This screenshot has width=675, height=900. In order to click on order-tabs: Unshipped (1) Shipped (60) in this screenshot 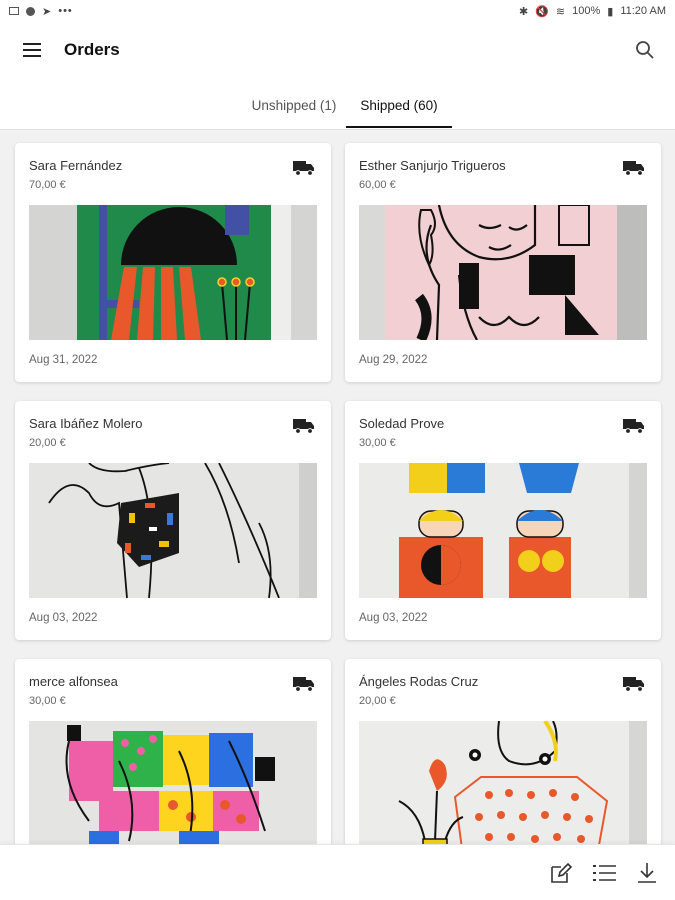, I will do `click(337, 104)`.